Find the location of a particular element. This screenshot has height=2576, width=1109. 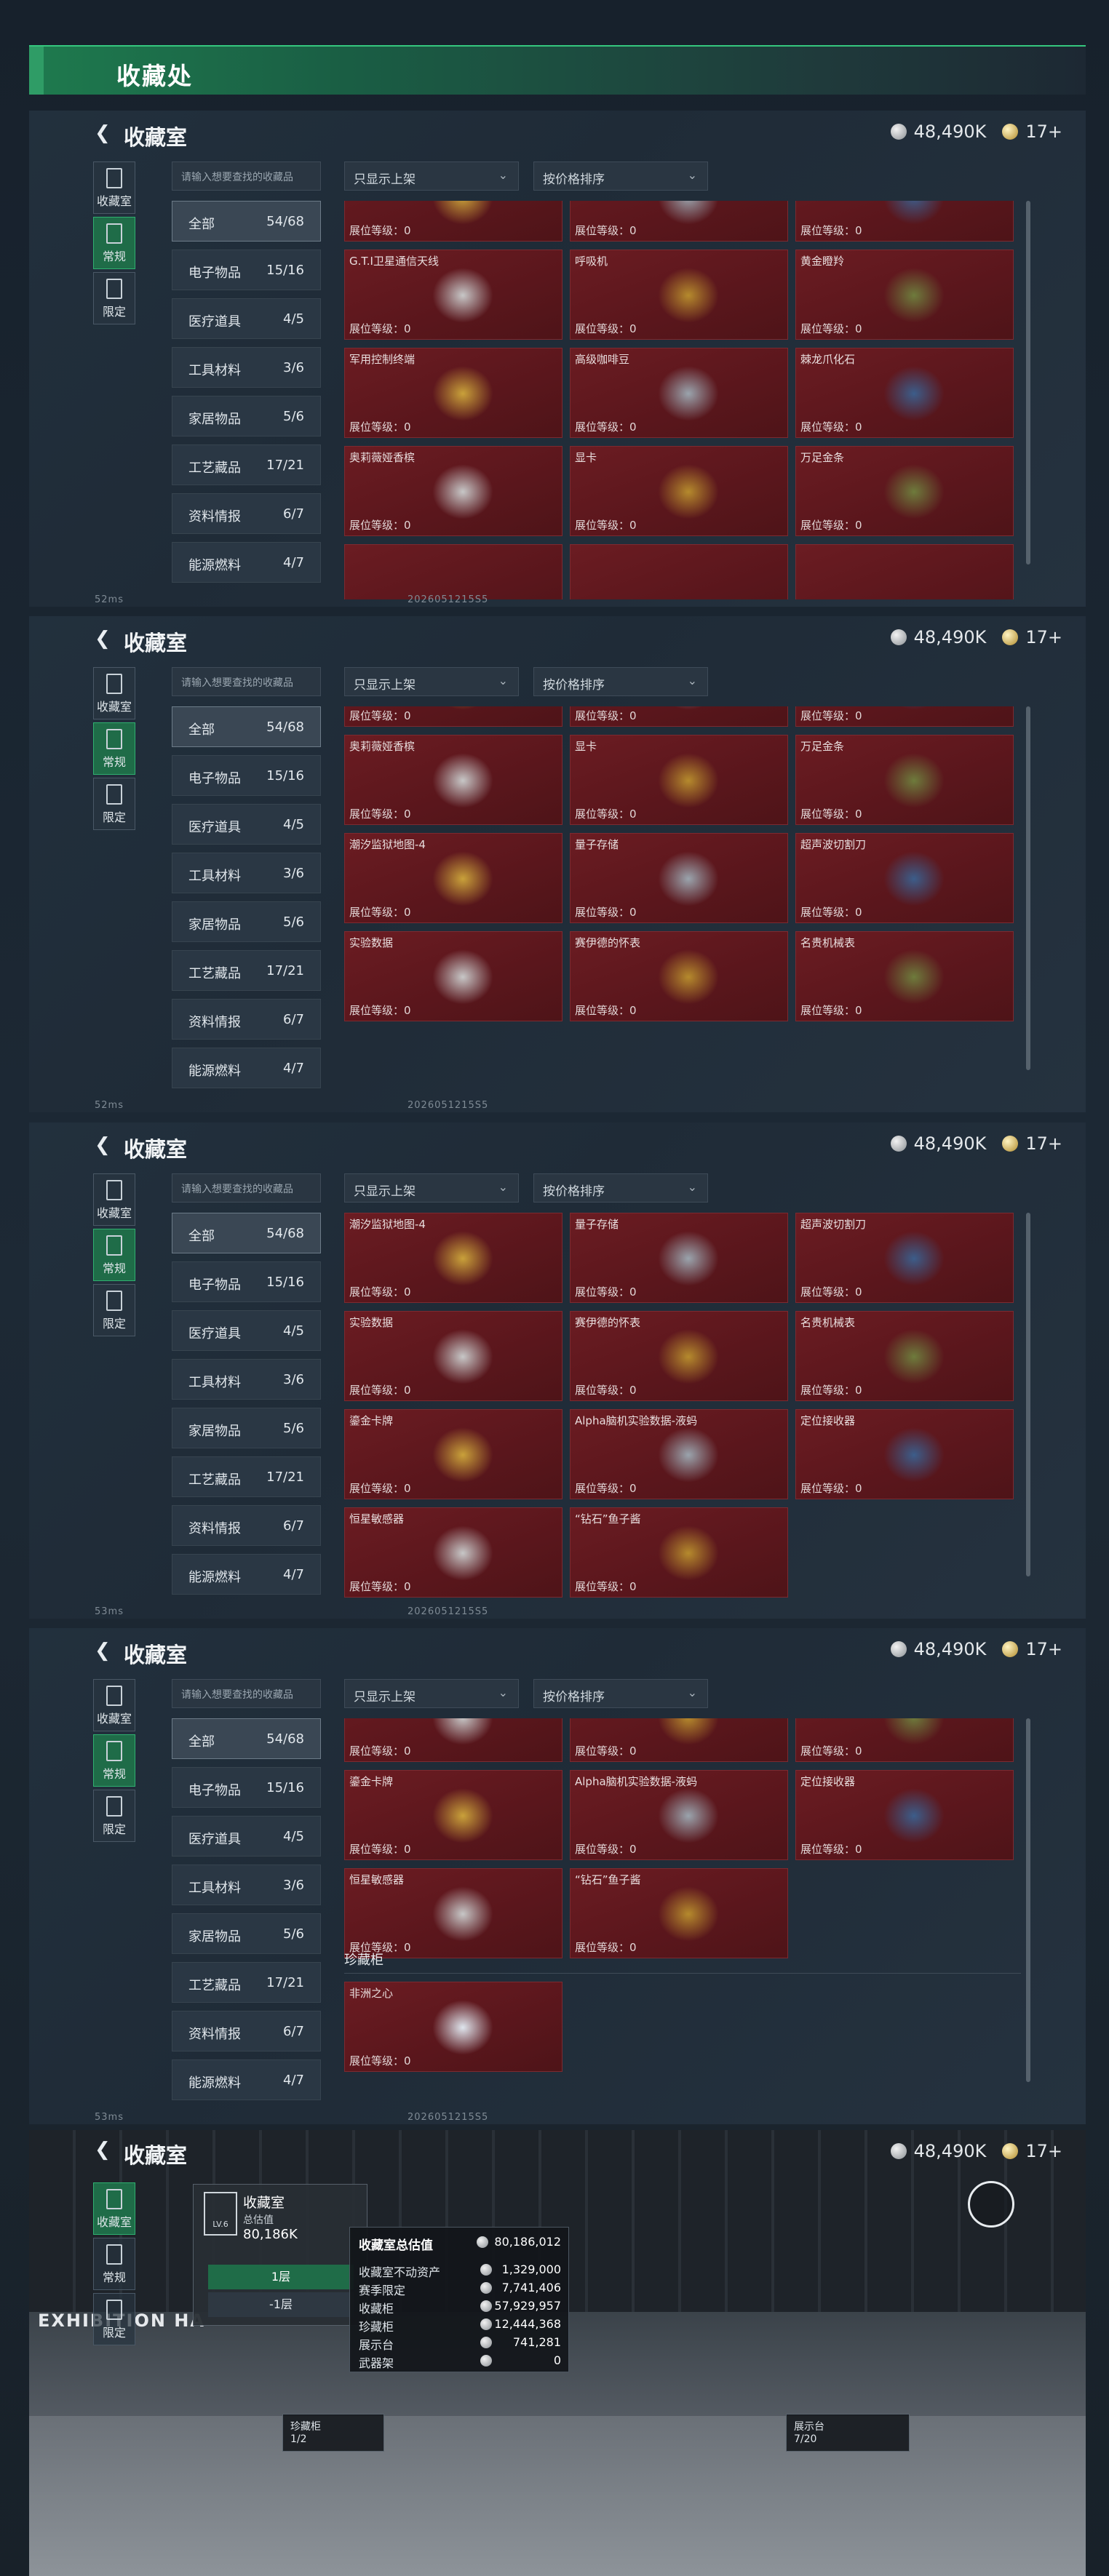

display-count-pill: 展示台 7/20 is located at coordinates (848, 2433).